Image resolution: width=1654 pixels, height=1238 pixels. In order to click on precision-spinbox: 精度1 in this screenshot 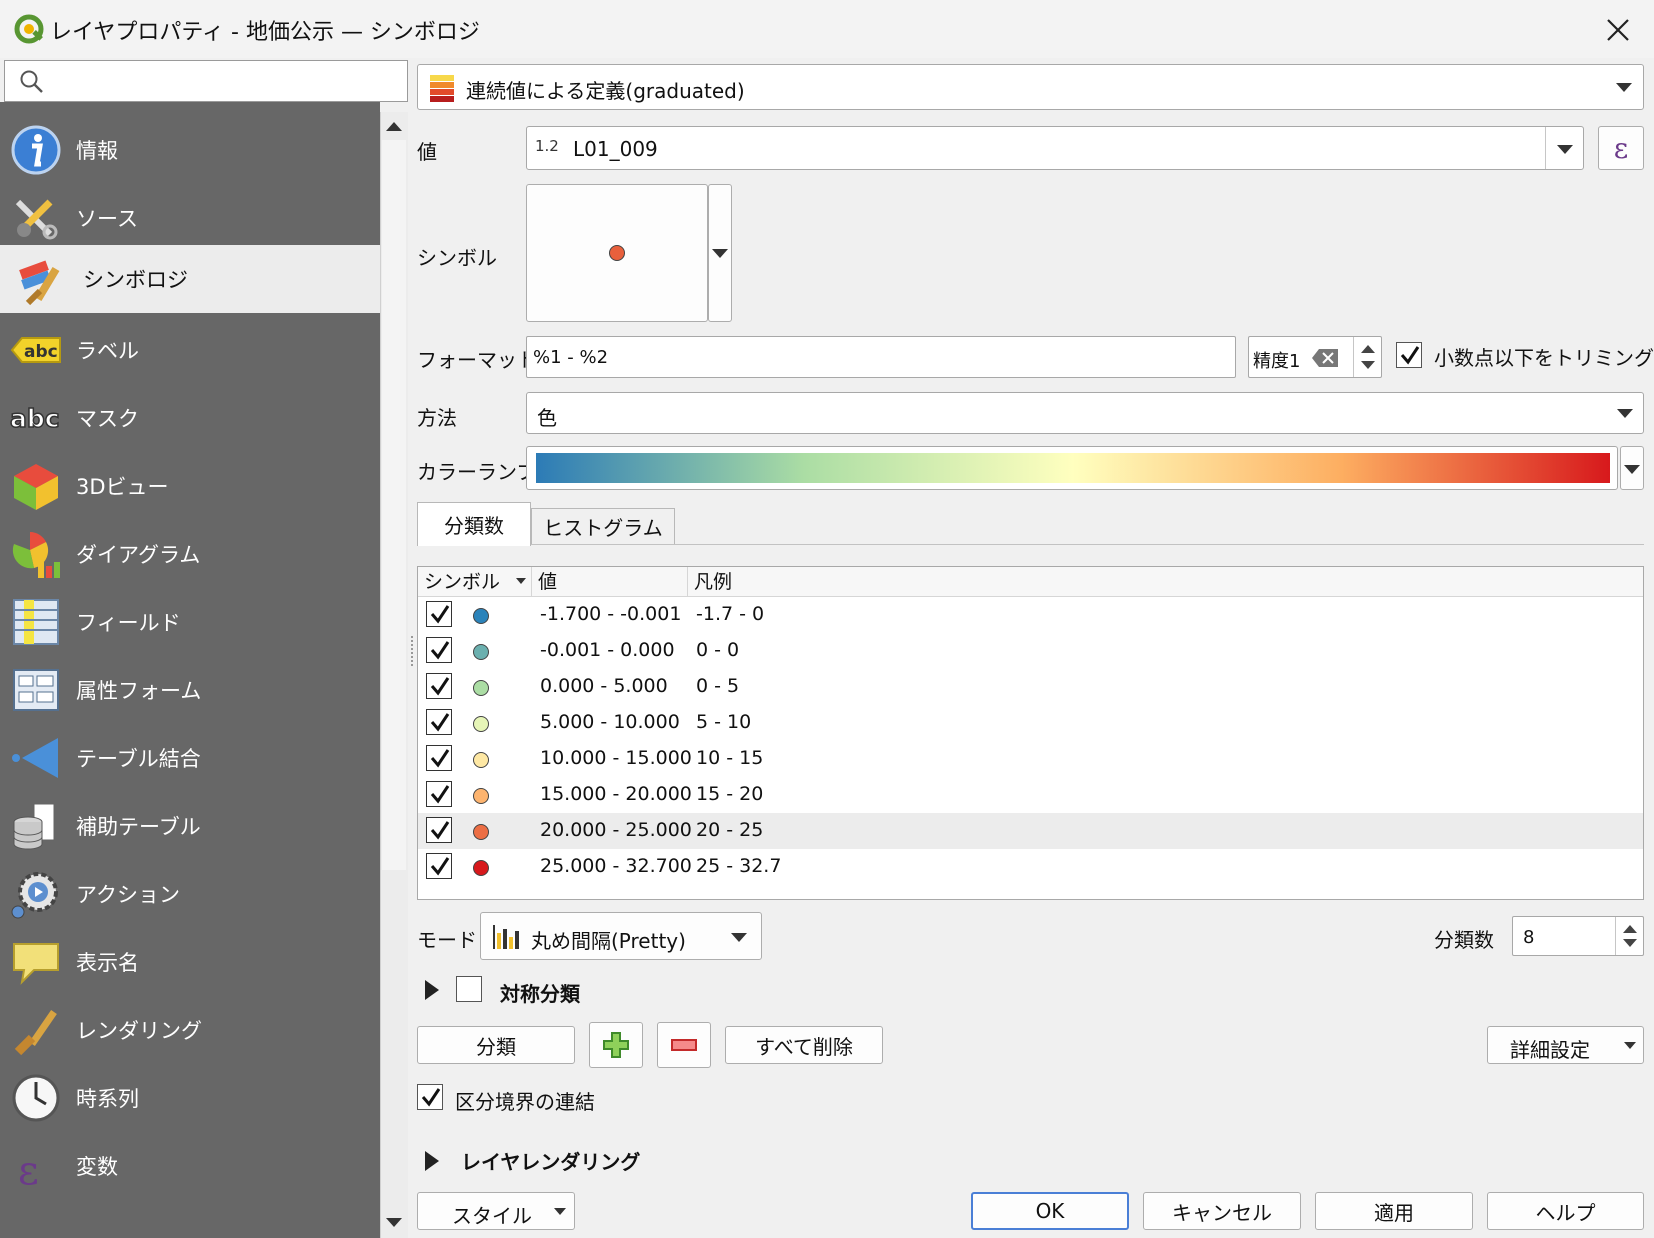, I will do `click(1315, 357)`.